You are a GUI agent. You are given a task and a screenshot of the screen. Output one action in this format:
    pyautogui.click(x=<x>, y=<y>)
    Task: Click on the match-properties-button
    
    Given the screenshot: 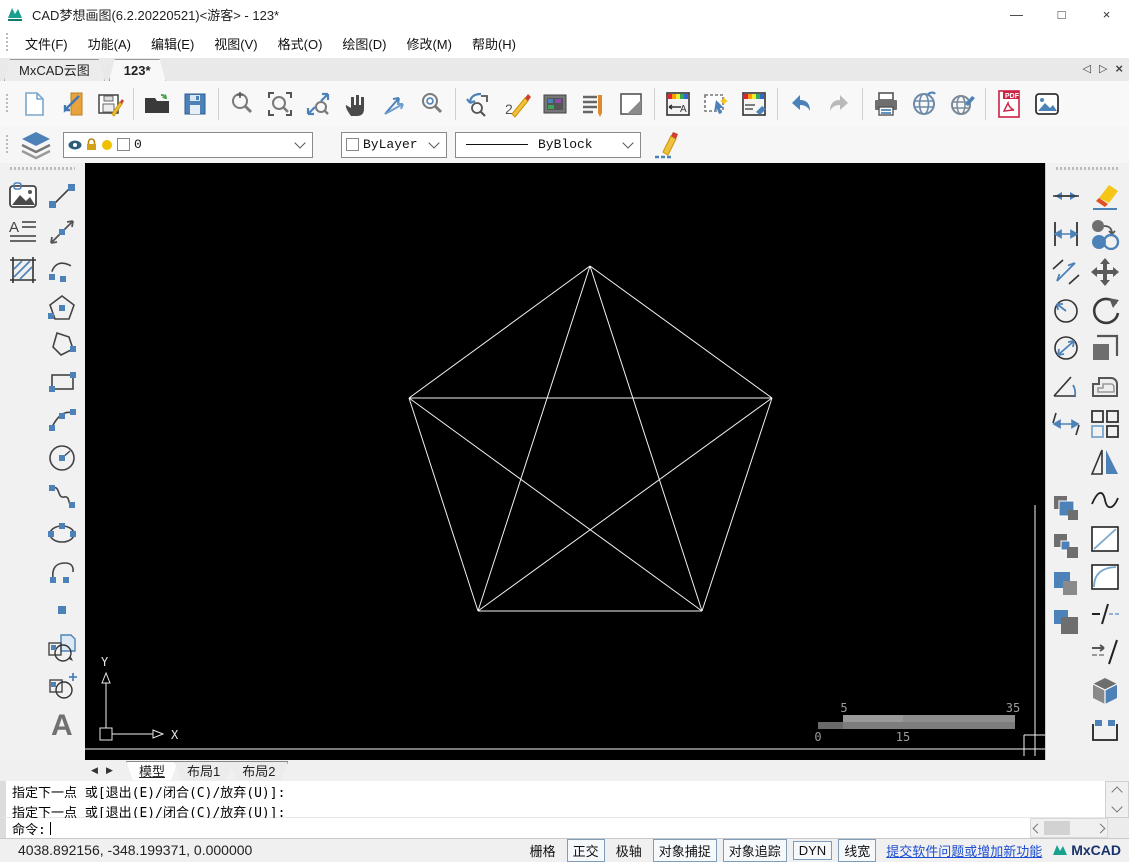 What is the action you would take?
    pyautogui.click(x=754, y=104)
    